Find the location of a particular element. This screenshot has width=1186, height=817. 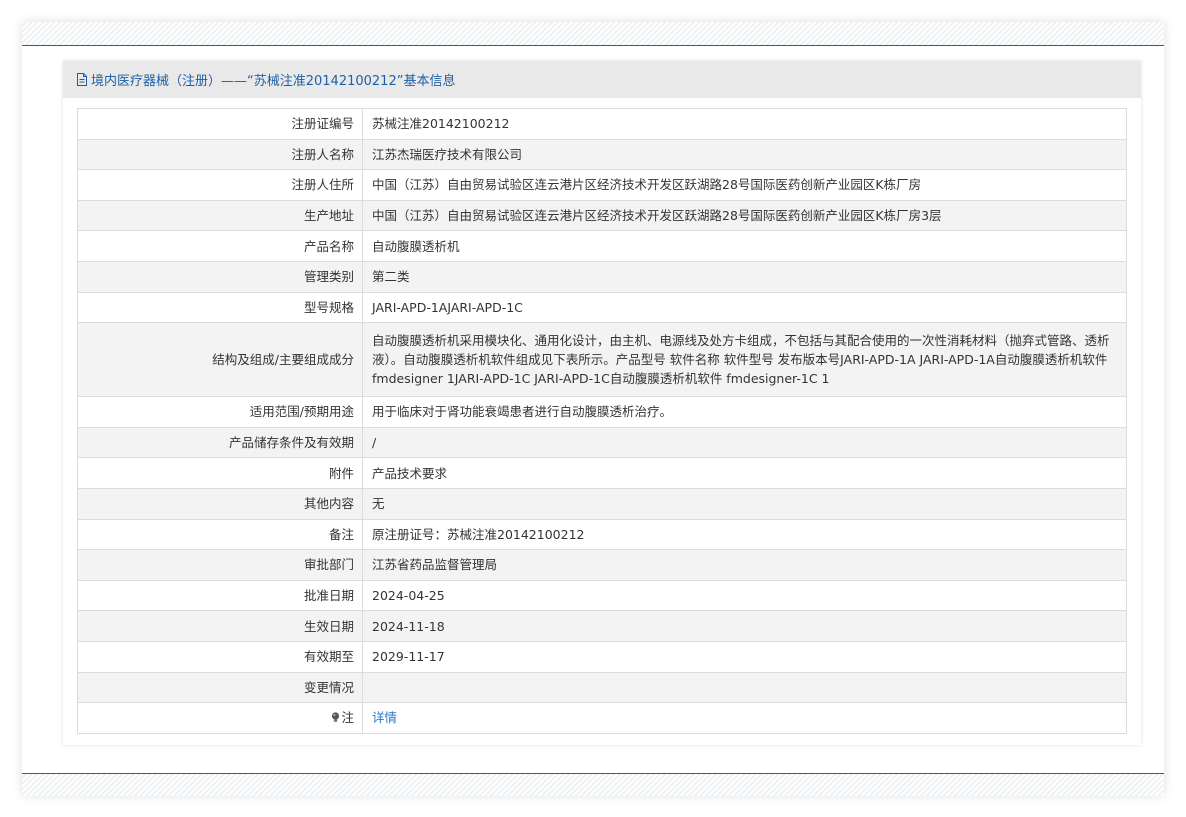

table-row: 产品名称 自动腹膜透析机 is located at coordinates (602, 246).